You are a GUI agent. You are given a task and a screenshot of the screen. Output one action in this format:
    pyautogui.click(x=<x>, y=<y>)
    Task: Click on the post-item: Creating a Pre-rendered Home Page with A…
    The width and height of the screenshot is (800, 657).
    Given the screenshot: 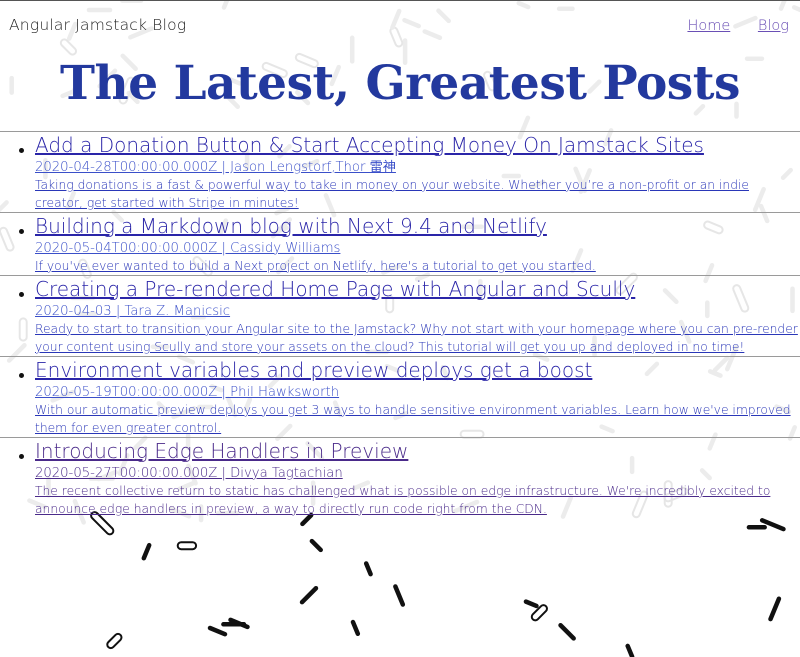 What is the action you would take?
    pyautogui.click(x=400, y=315)
    